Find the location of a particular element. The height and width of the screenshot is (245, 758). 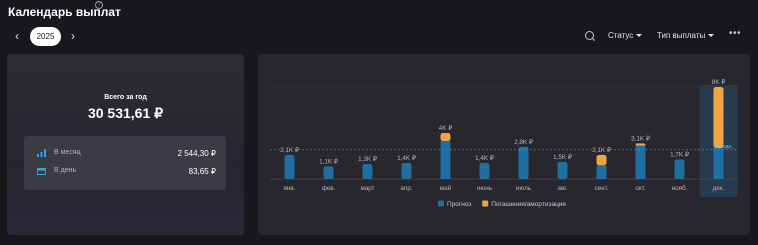

payment-type-filter: Тип выплаты is located at coordinates (686, 35).